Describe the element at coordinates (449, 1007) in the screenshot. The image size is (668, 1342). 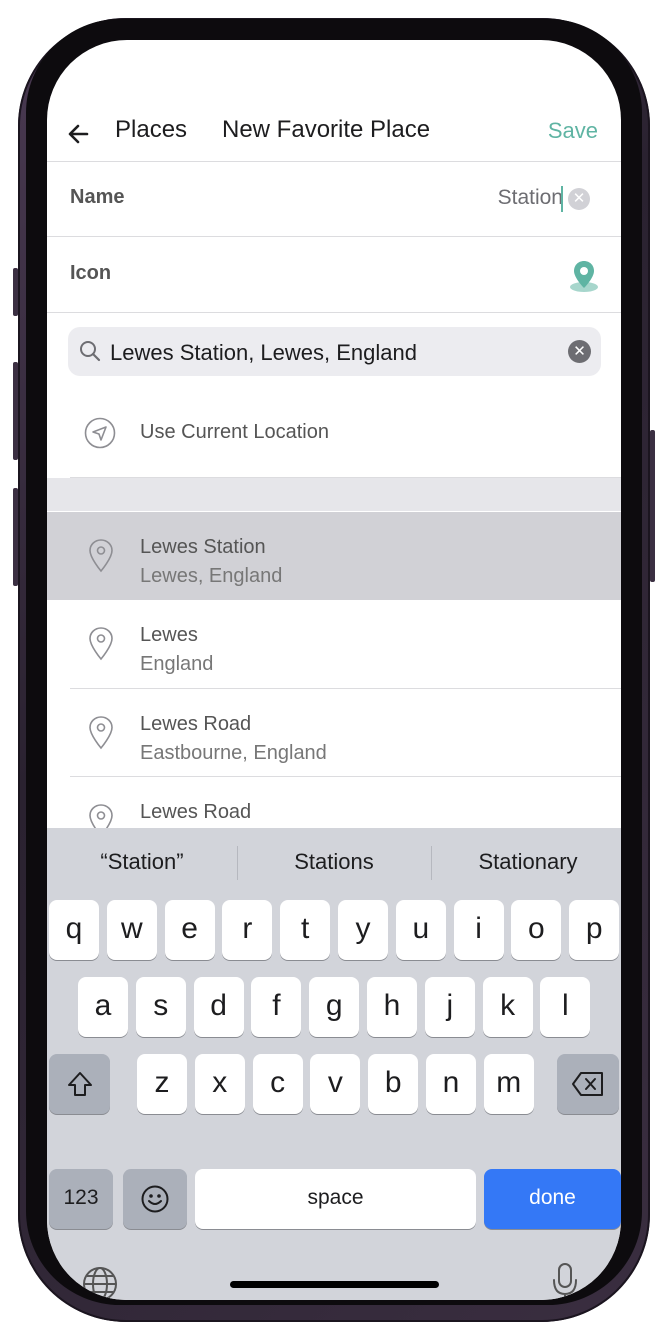
I see `key-j: j` at that location.